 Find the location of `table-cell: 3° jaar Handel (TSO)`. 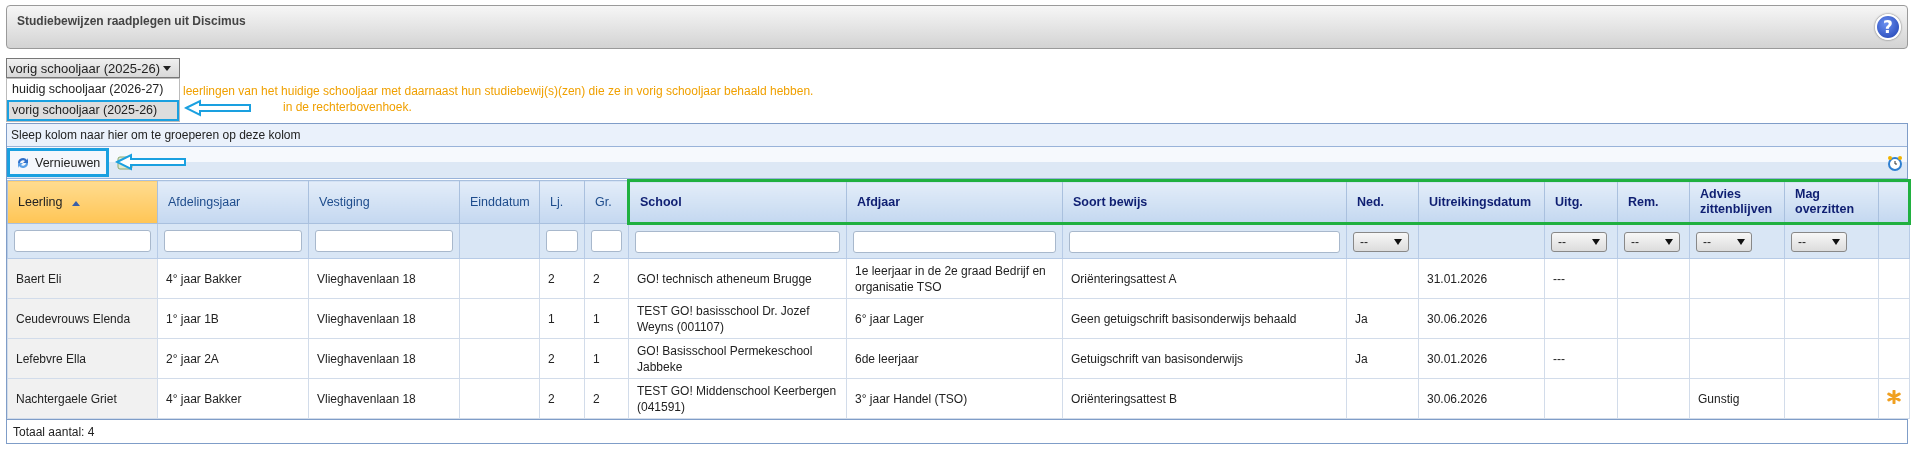

table-cell: 3° jaar Handel (TSO) is located at coordinates (911, 398).